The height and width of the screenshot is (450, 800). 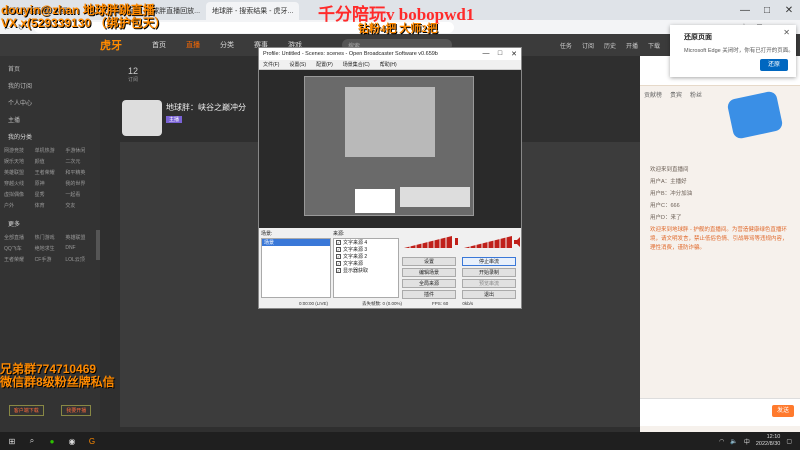 What do you see at coordinates (111, 45) in the screenshot?
I see `site-logo: 虎牙` at bounding box center [111, 45].